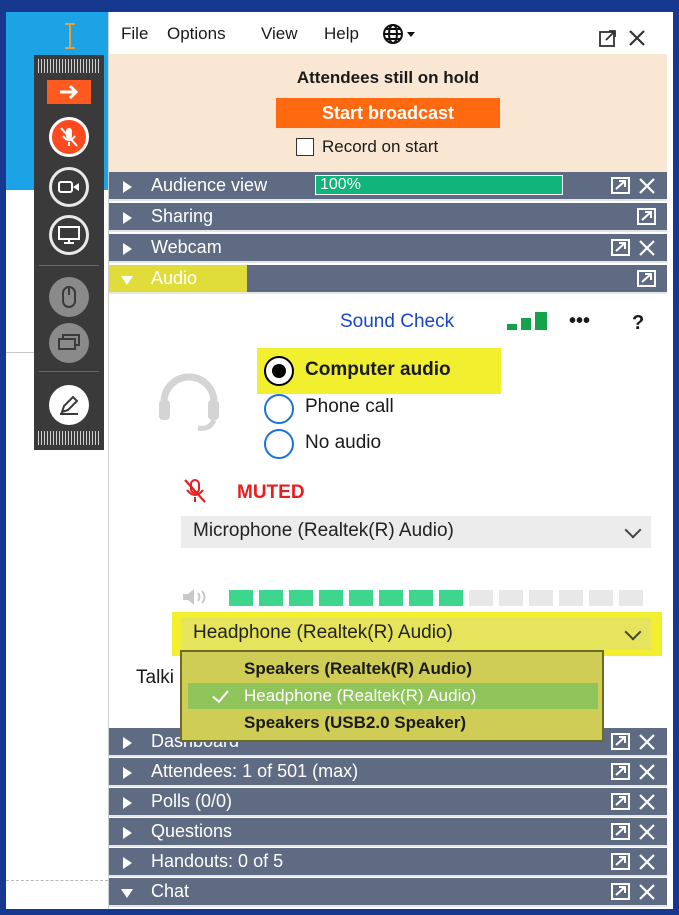 The width and height of the screenshot is (679, 915). Describe the element at coordinates (220, 694) in the screenshot. I see `checkmark-icon` at that location.